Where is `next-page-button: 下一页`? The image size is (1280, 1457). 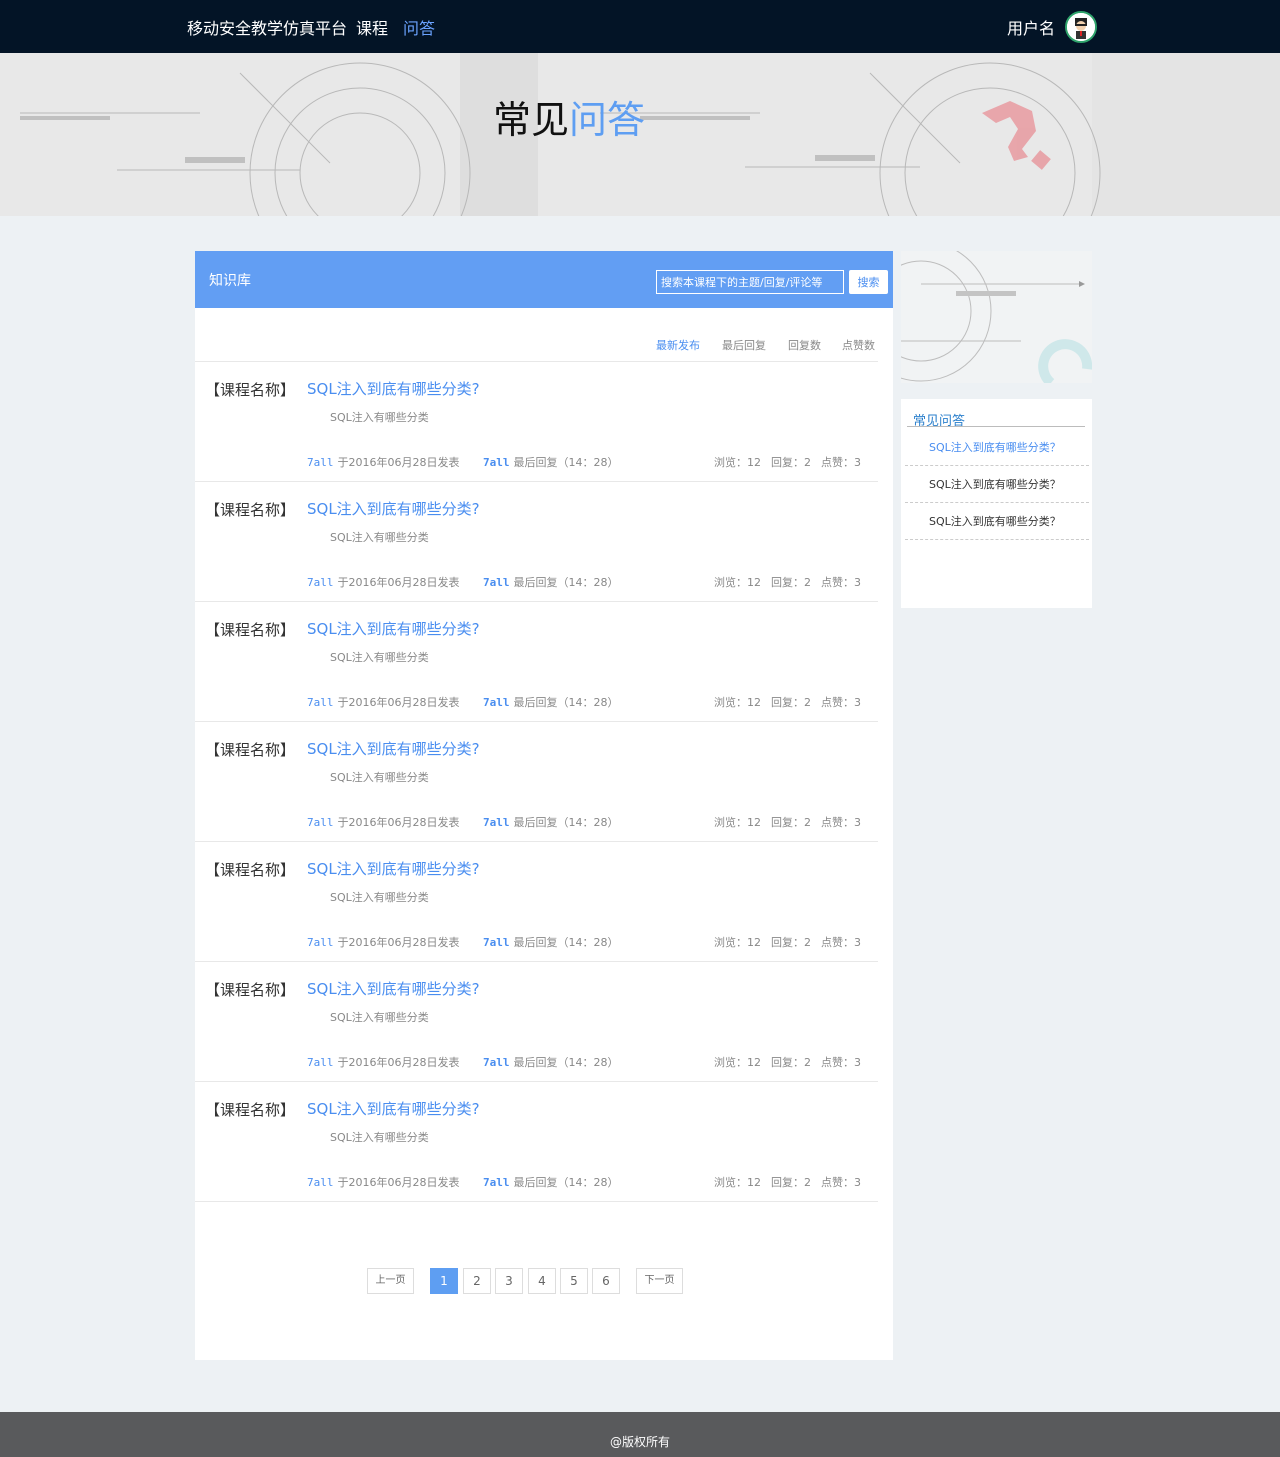
next-page-button: 下一页 is located at coordinates (659, 1281).